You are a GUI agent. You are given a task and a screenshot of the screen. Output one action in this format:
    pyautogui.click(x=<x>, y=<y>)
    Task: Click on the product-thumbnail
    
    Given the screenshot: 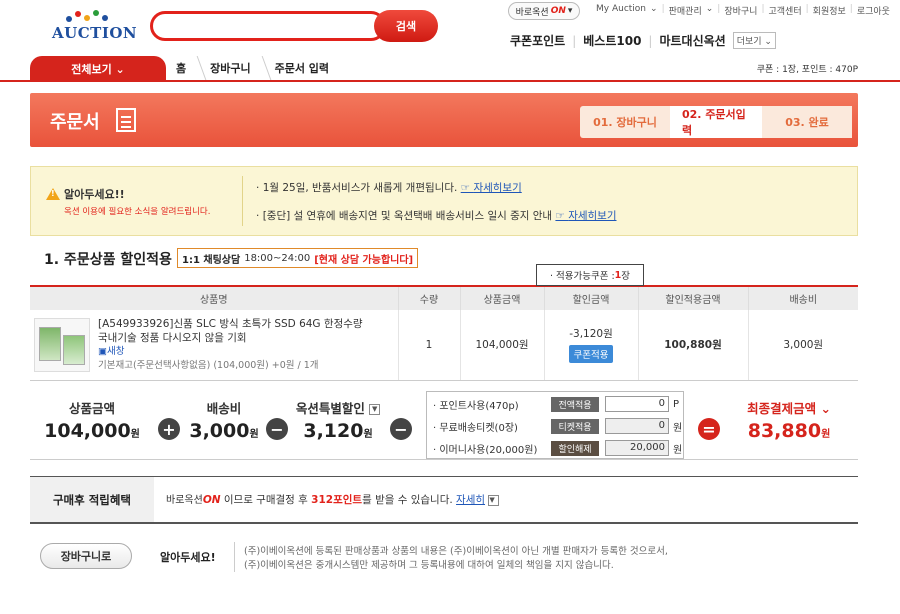 What is the action you would take?
    pyautogui.click(x=62, y=344)
    